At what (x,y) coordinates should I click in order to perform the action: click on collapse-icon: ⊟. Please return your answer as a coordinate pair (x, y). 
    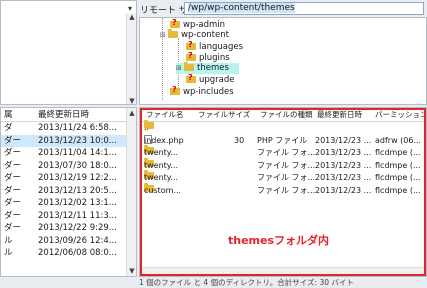
    Looking at the image, I should click on (164, 35).